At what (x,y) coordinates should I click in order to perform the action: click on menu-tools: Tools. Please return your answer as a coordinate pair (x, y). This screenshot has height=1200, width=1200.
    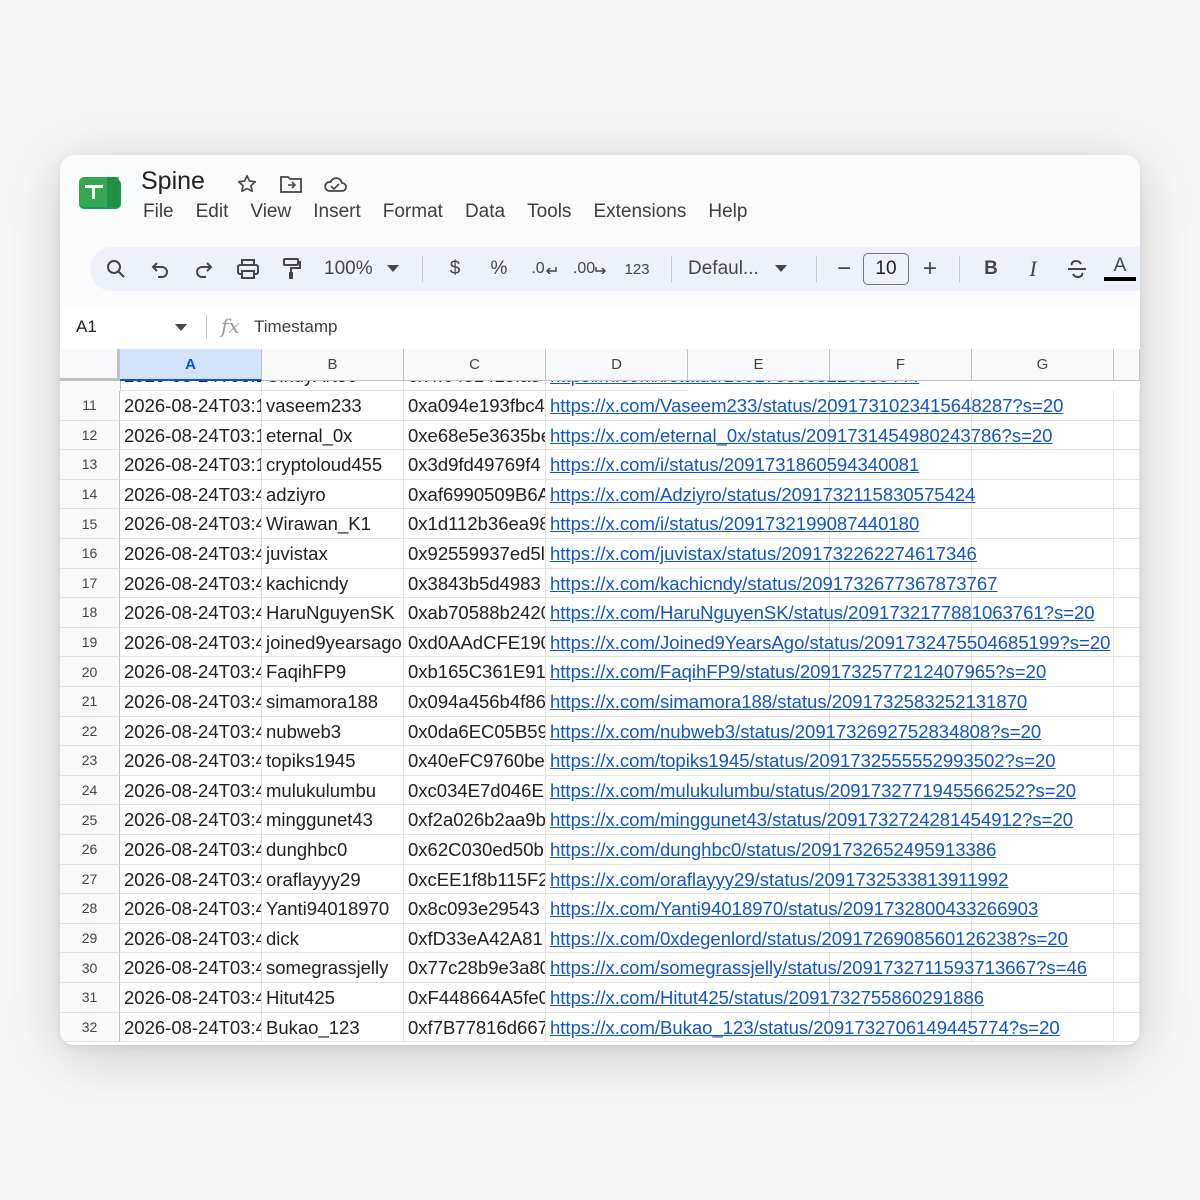
    Looking at the image, I should click on (549, 212).